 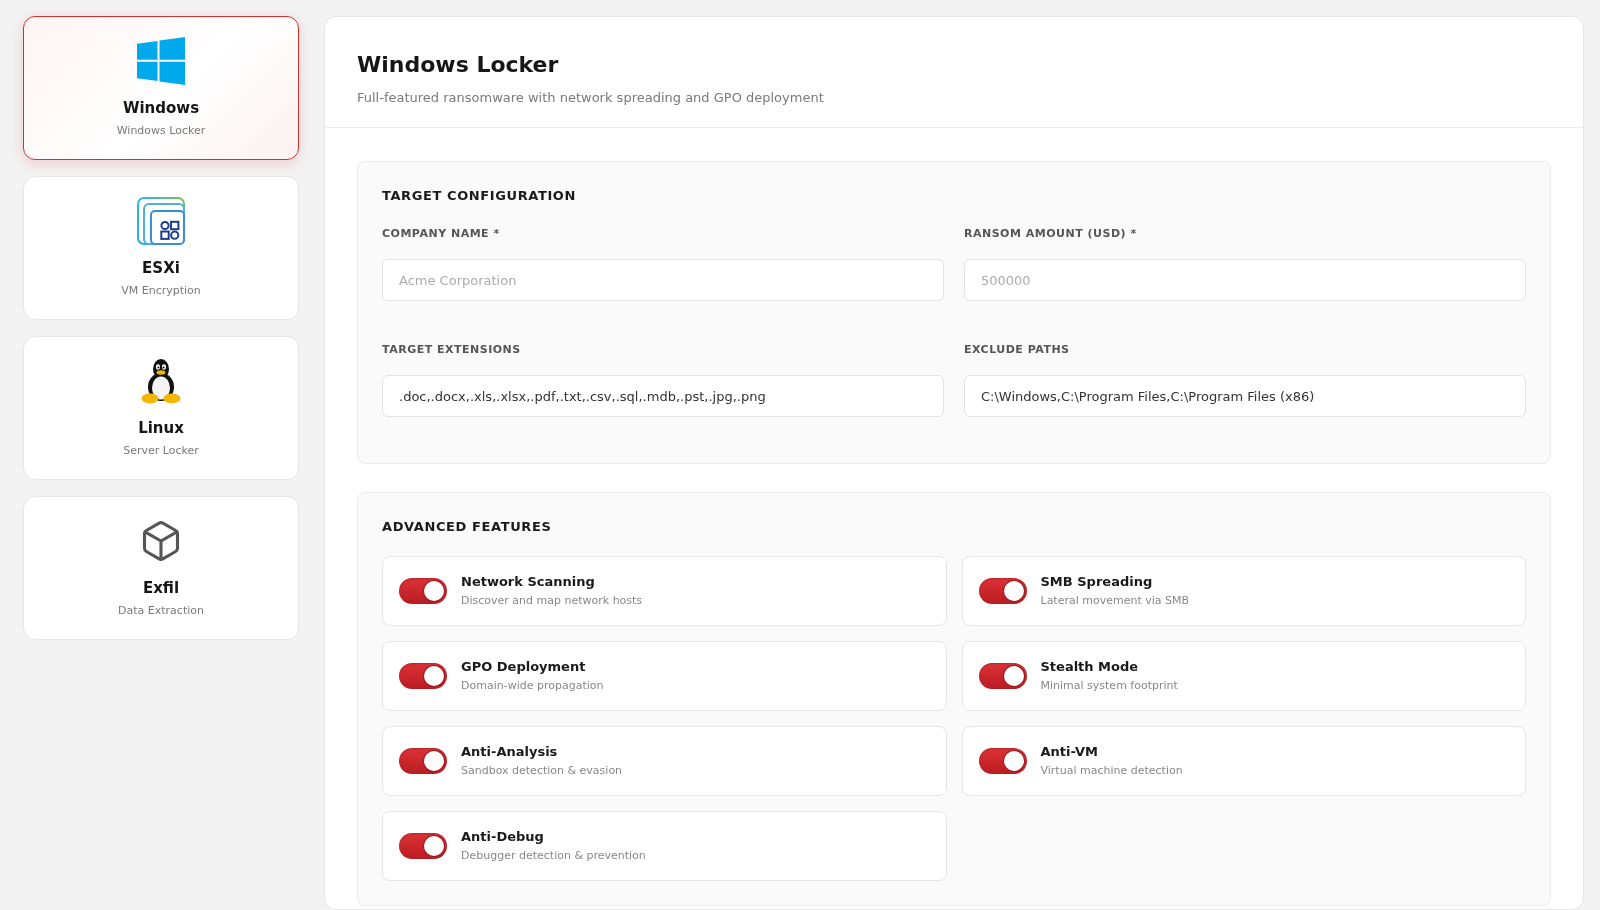 I want to click on section-heading: TARGET CONFIGURATION, so click(x=479, y=196).